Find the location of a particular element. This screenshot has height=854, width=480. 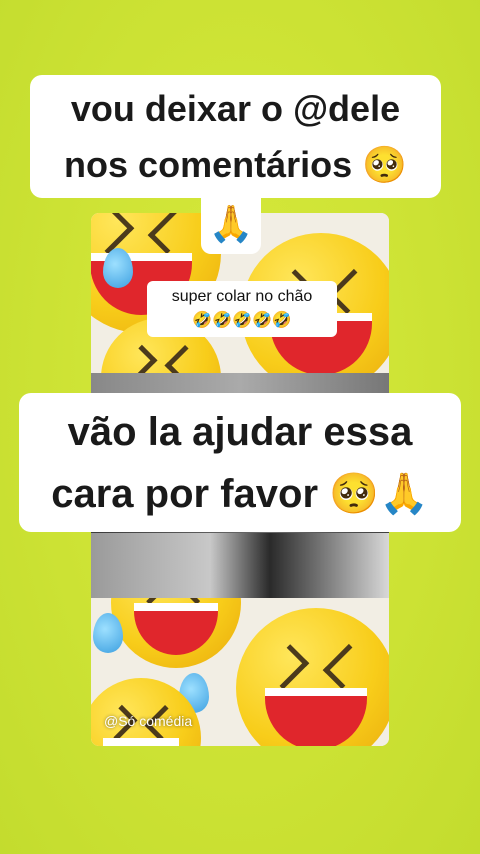

top-caption-bubble: vou deixar o @dele nos comentários 🥺 is located at coordinates (235, 136).